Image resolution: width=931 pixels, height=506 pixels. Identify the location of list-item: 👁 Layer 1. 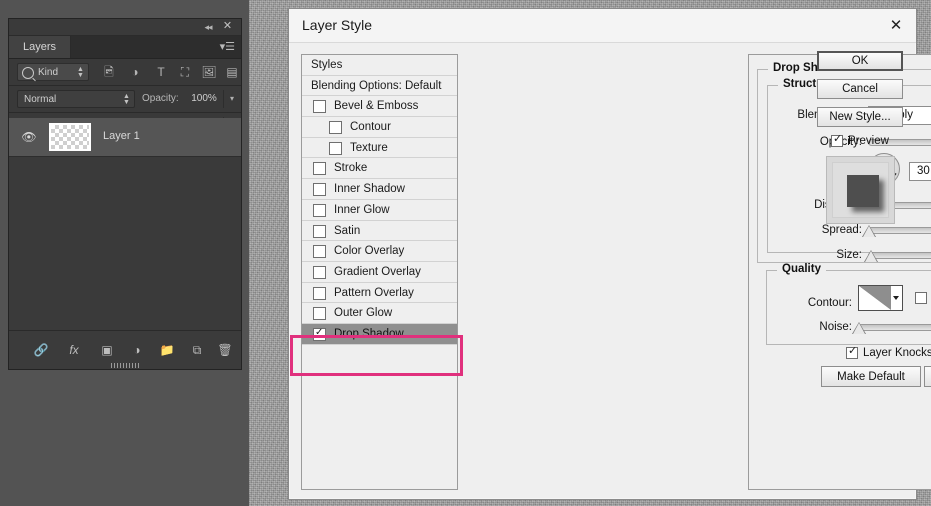
(125, 137).